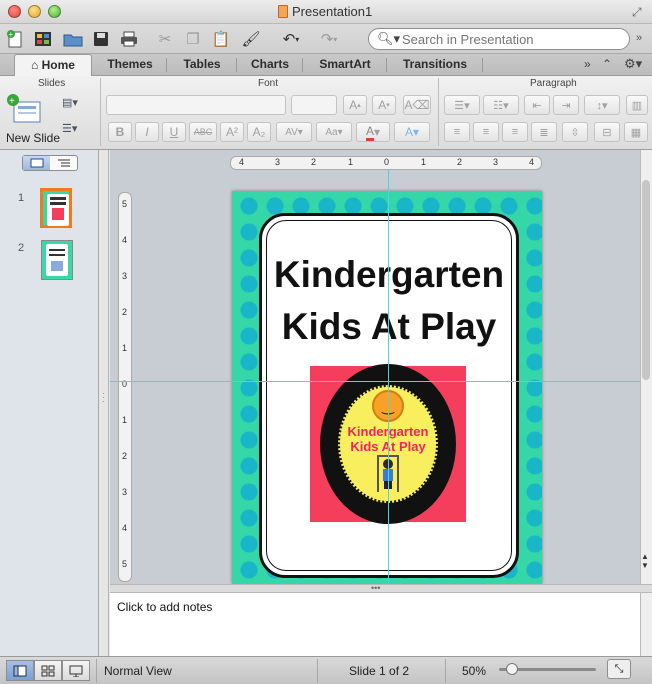 The image size is (652, 684). I want to click on minimize-window-button, so click(34, 11).